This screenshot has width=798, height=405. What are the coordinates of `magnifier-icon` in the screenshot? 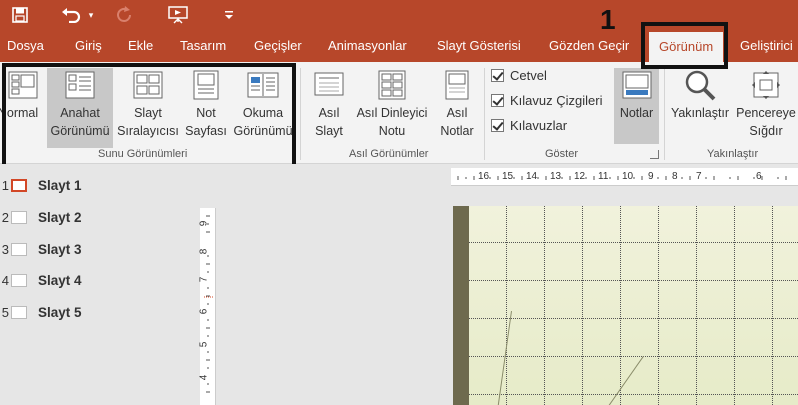 It's located at (700, 85).